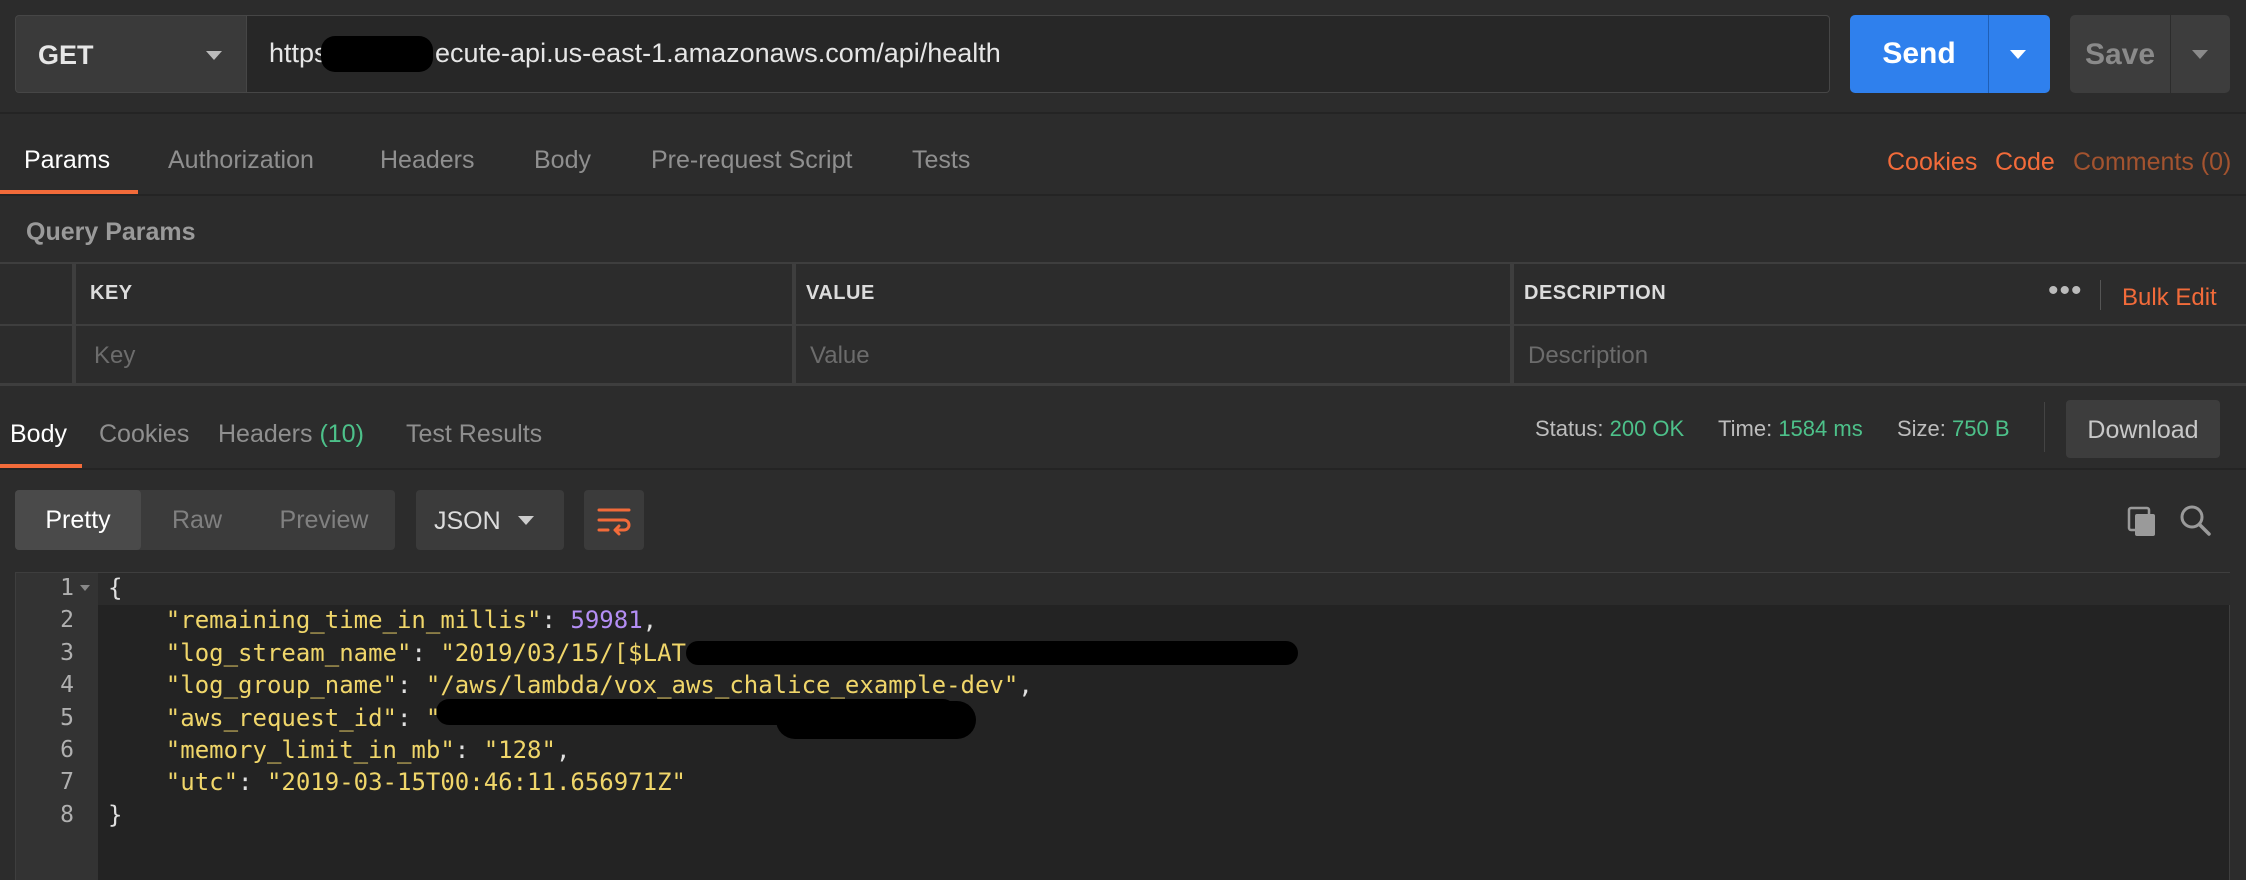 The width and height of the screenshot is (2246, 880). What do you see at coordinates (67, 685) in the screenshot?
I see `line-number: 4` at bounding box center [67, 685].